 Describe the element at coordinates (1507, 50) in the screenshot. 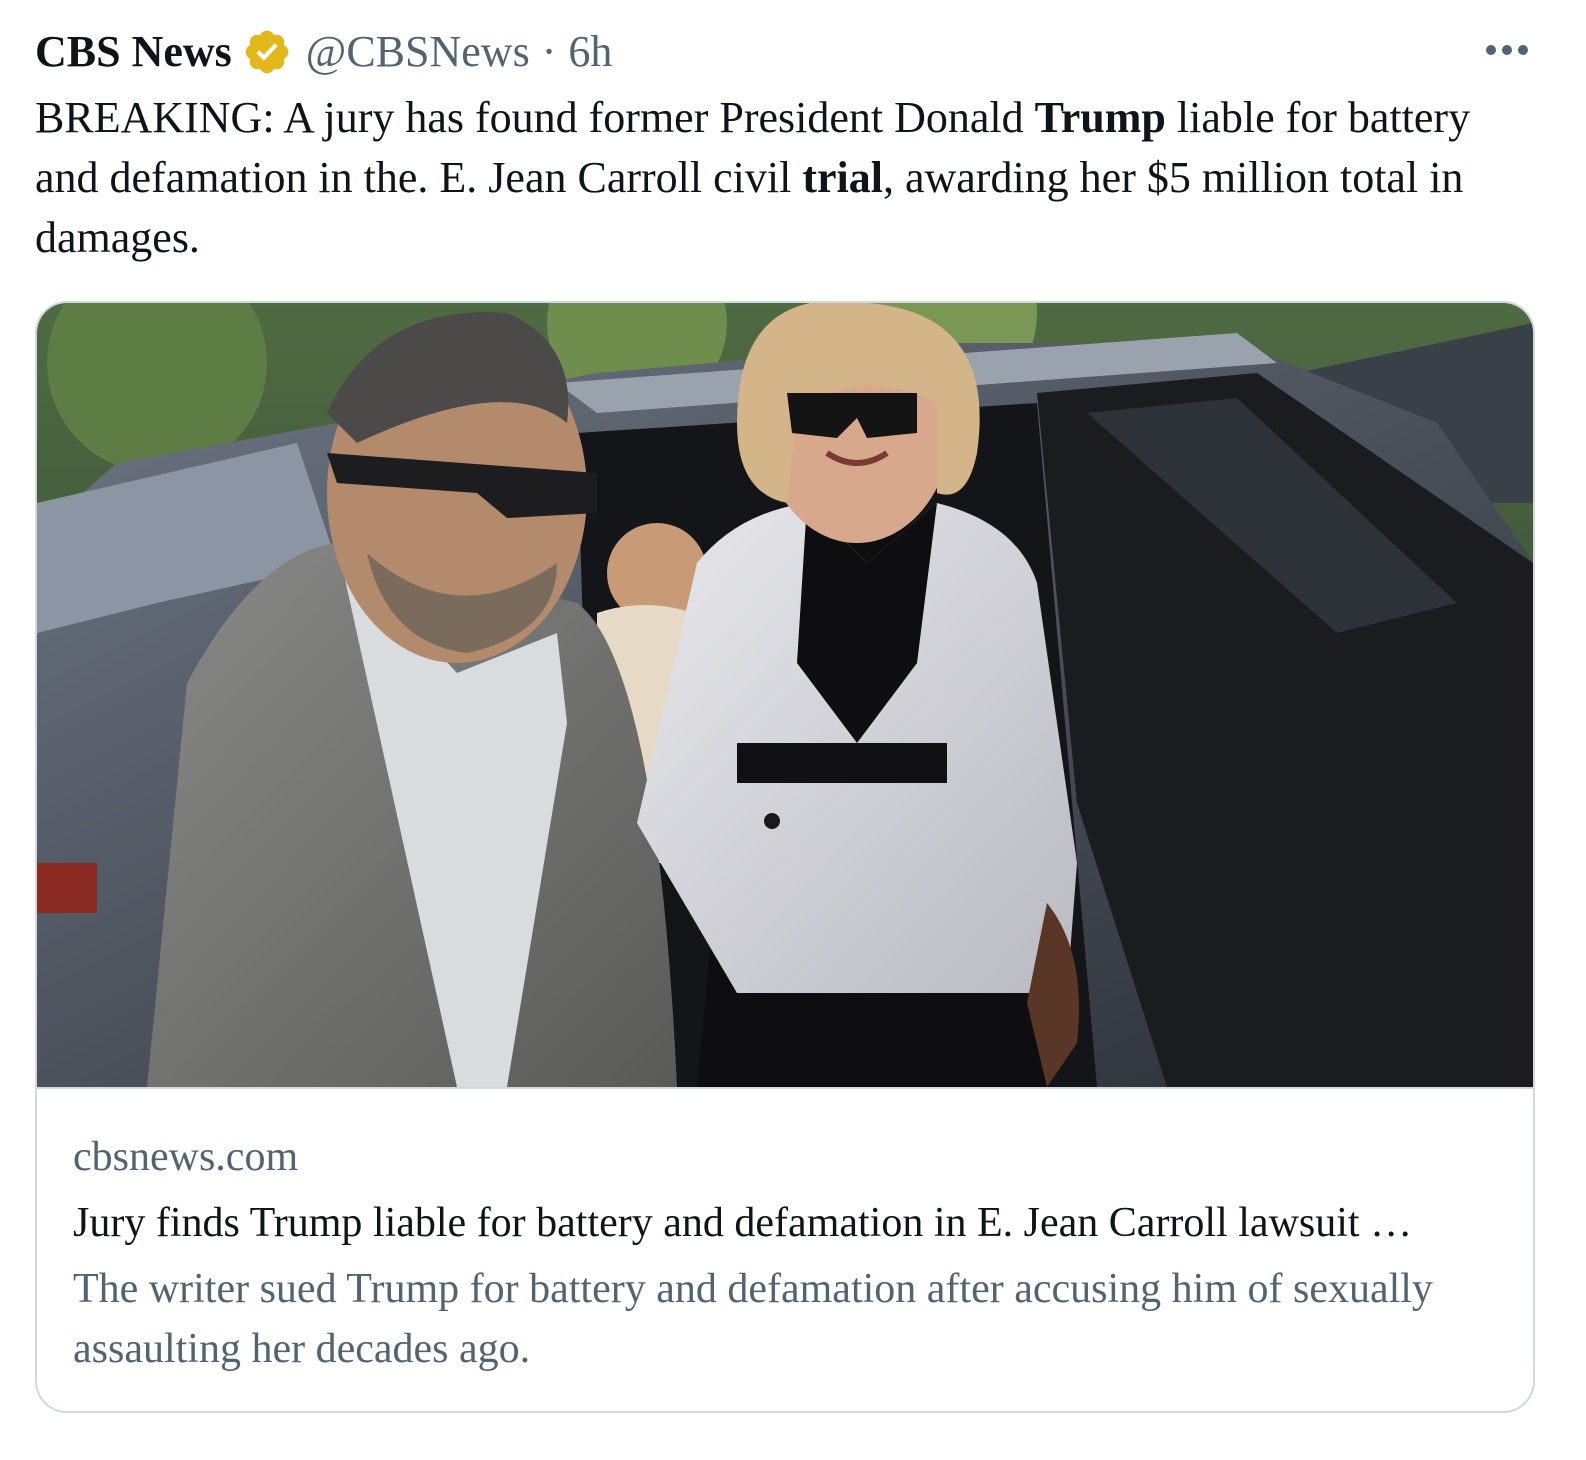

I see `more-options-icon` at that location.